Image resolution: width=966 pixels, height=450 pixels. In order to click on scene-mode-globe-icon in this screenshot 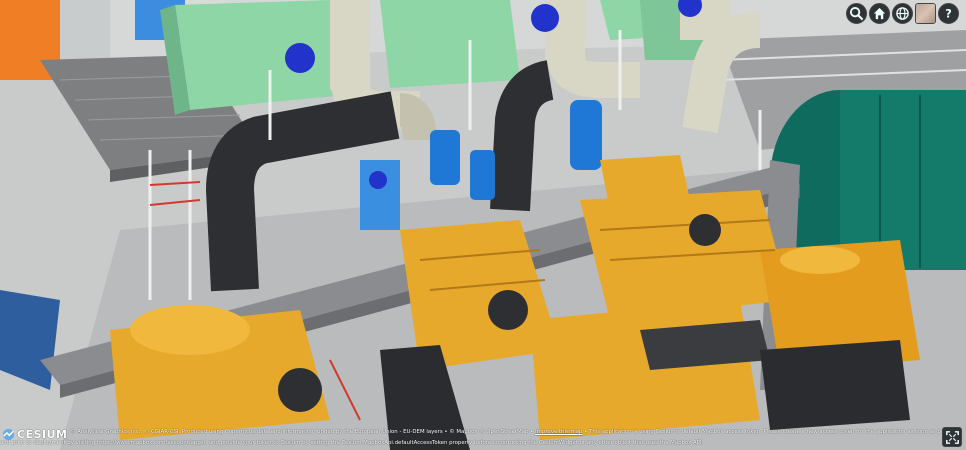, I will do `click(902, 13)`.